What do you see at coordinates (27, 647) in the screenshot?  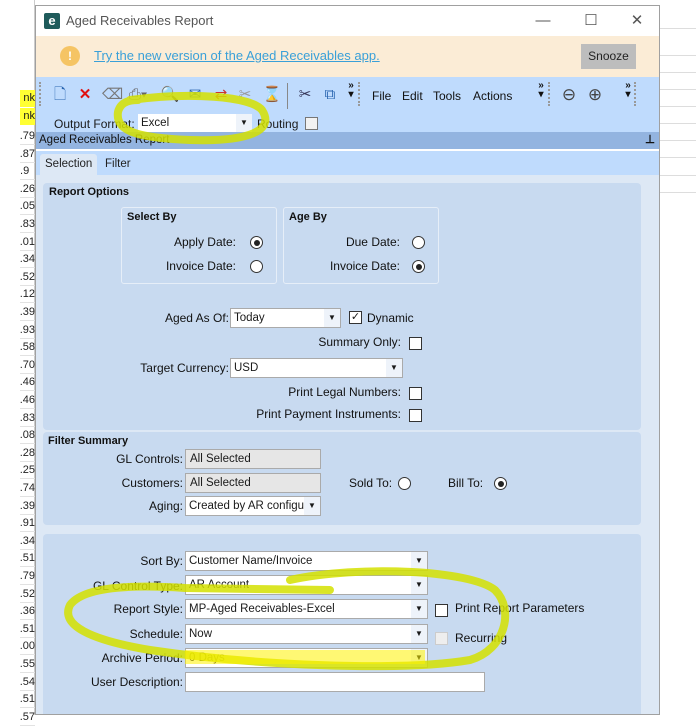 I see `sheet-cell: 00.` at bounding box center [27, 647].